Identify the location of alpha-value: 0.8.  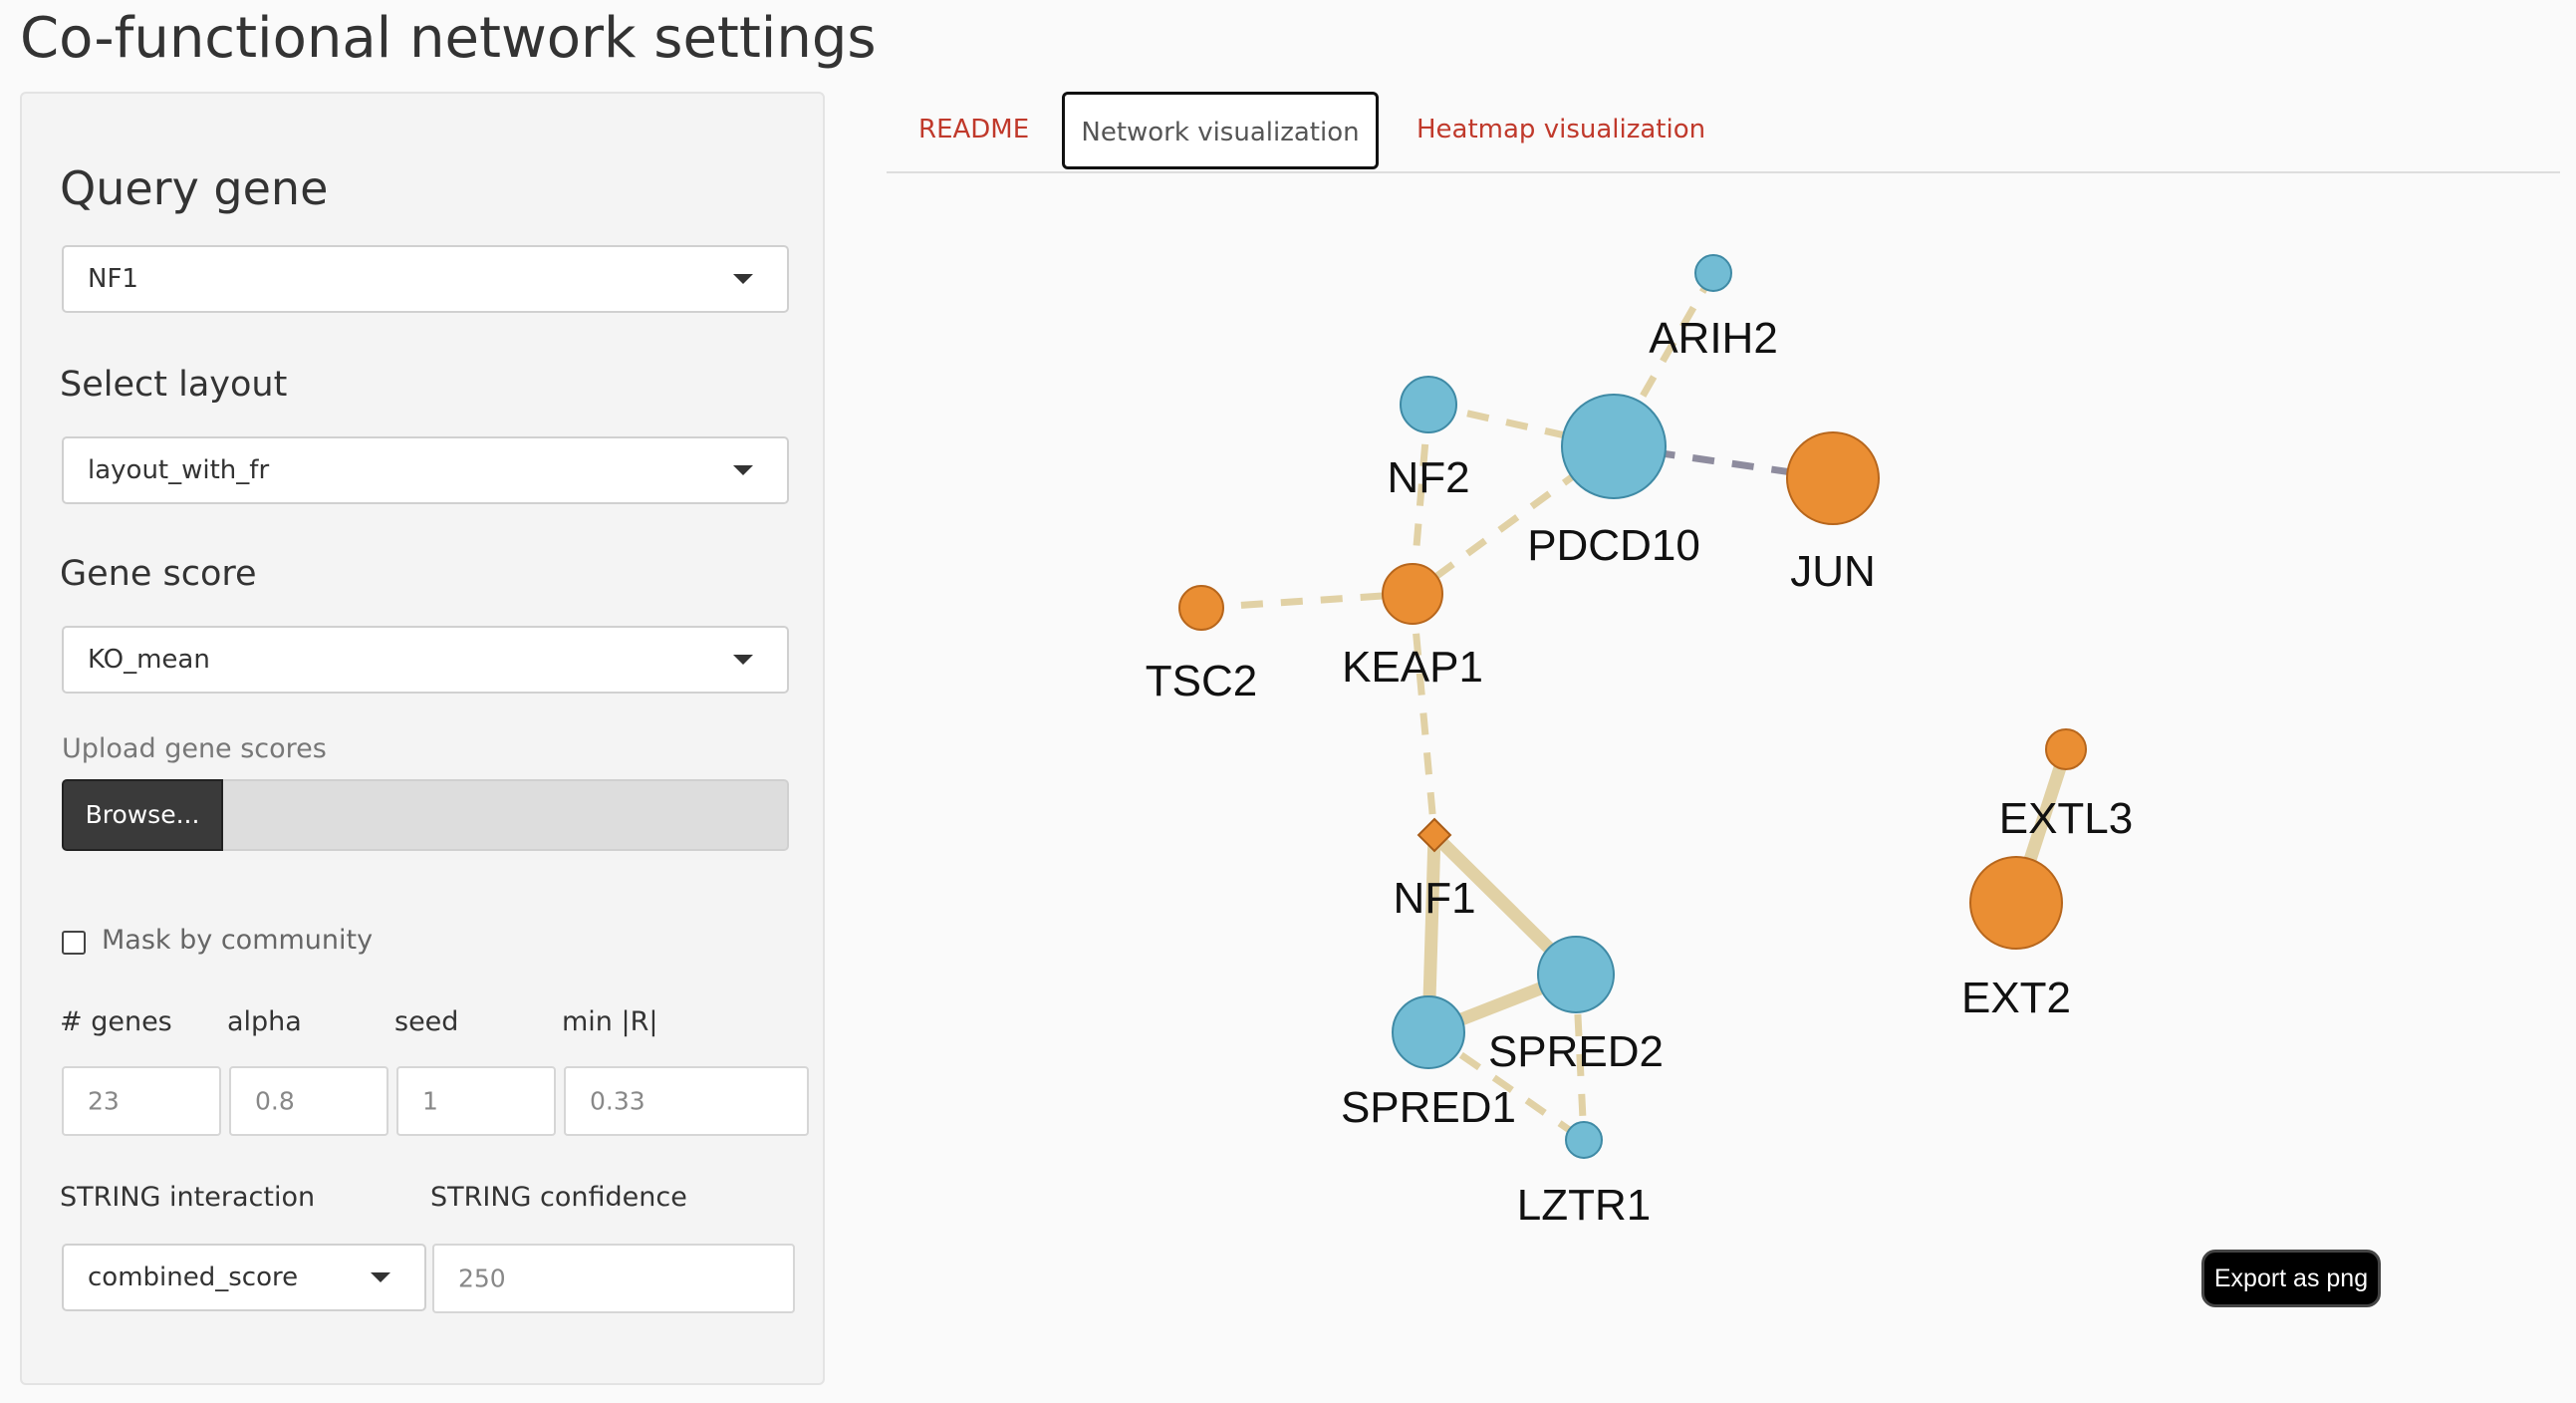
(275, 1101).